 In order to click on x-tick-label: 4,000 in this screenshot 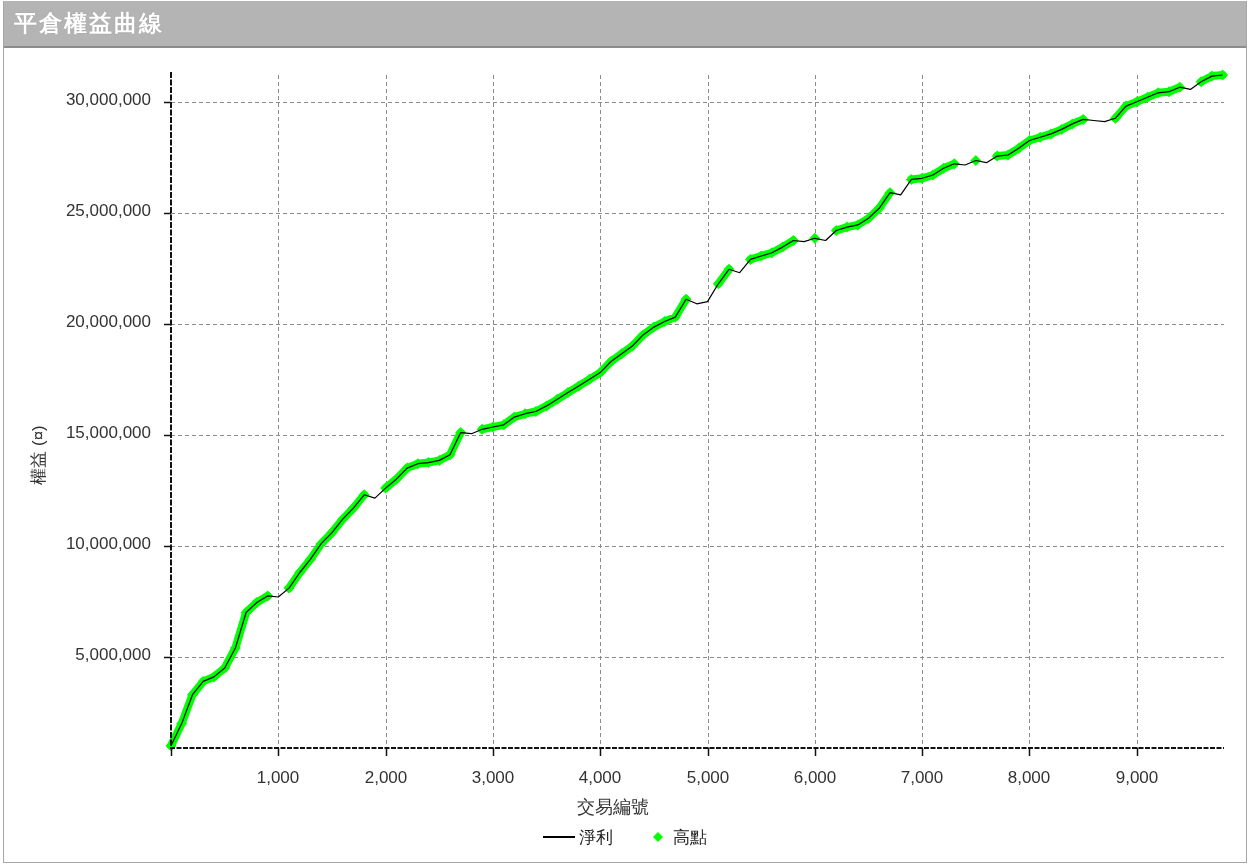, I will do `click(600, 777)`.